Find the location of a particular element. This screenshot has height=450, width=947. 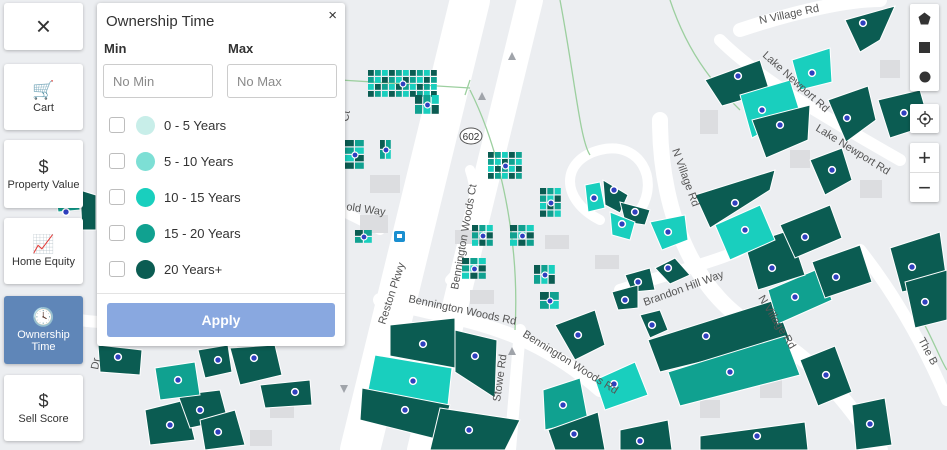

ownership-option: 20 Years+ is located at coordinates (165, 269).